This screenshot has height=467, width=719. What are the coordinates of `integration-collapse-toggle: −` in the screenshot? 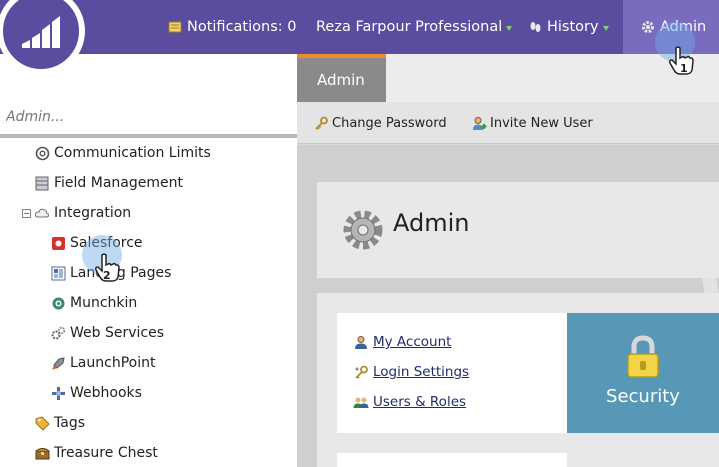 It's located at (26, 213).